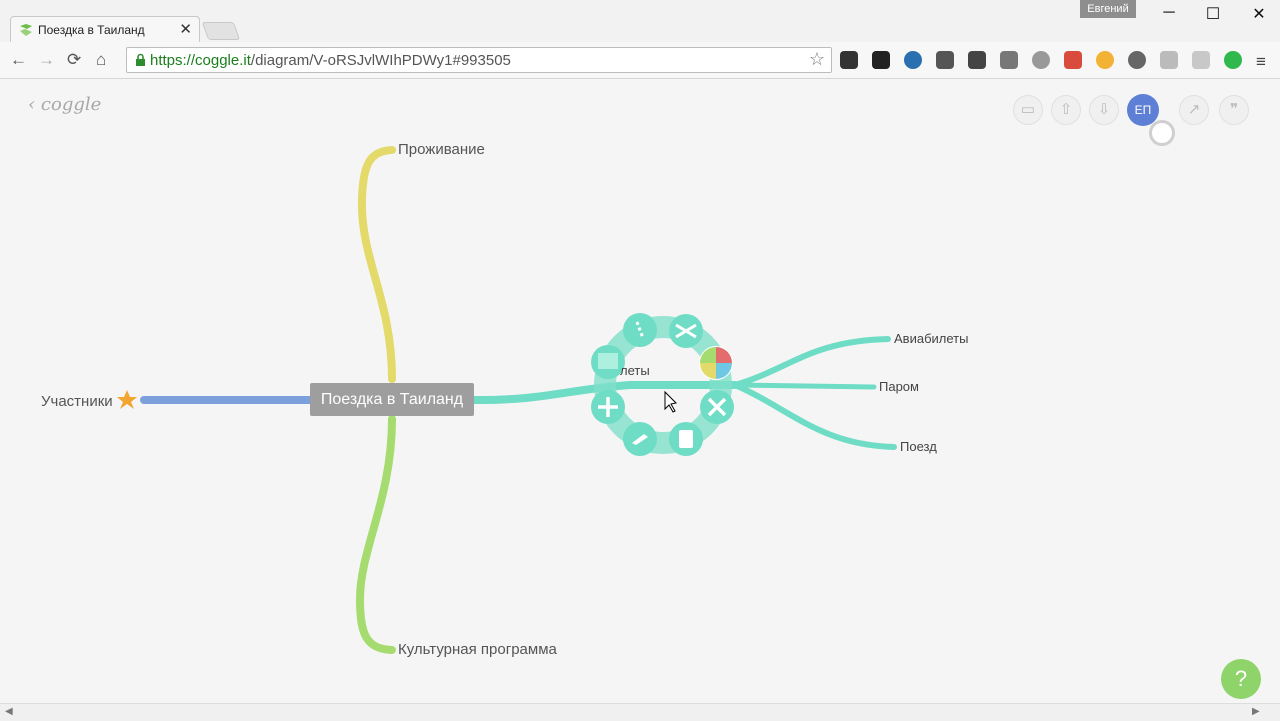 This screenshot has width=1280, height=721. I want to click on close-window-button: ✕, so click(1259, 14).